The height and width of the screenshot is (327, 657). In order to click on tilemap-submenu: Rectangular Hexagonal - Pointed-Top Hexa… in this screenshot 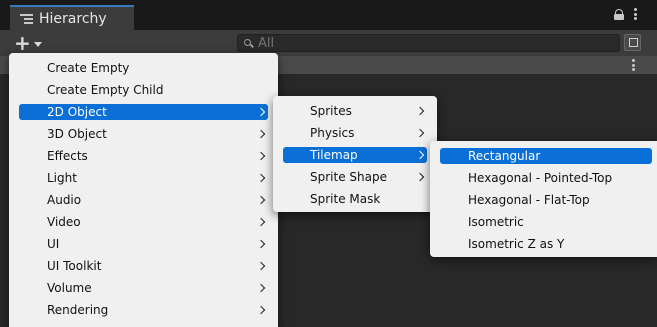, I will do `click(543, 199)`.